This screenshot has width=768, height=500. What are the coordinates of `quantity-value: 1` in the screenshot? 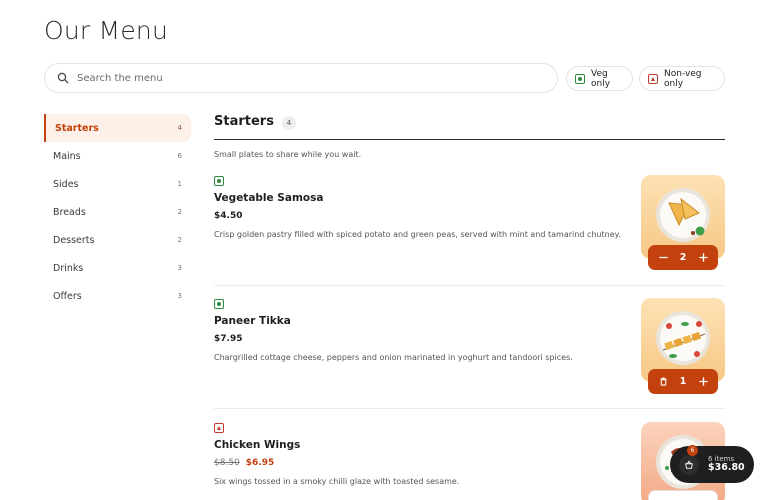 It's located at (683, 381).